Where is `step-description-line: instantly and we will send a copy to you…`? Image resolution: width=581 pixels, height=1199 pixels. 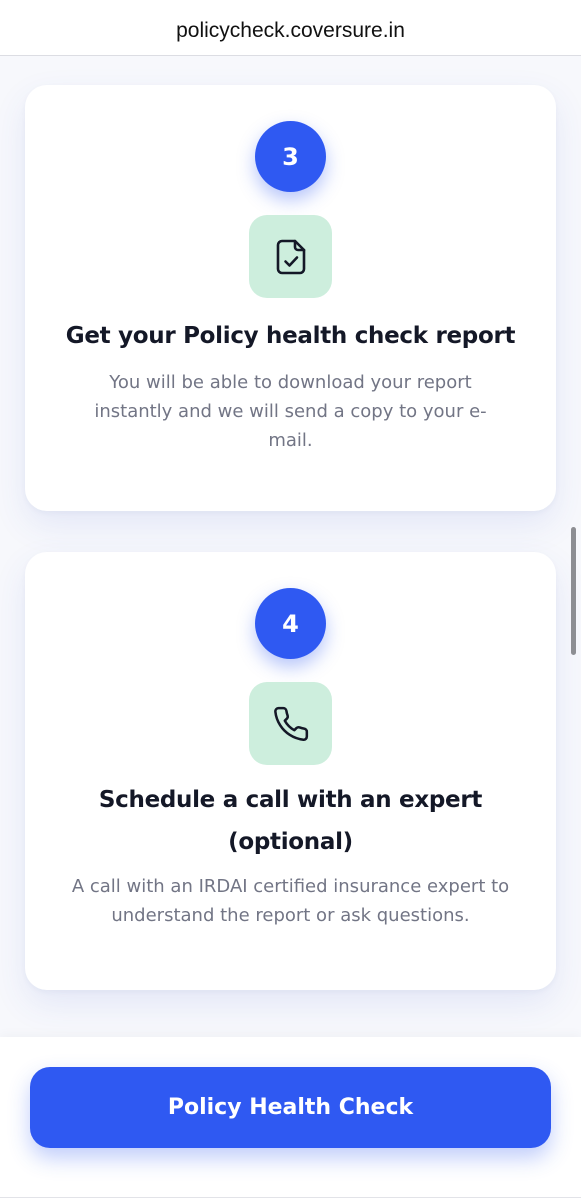
step-description-line: instantly and we will send a copy to you… is located at coordinates (290, 411).